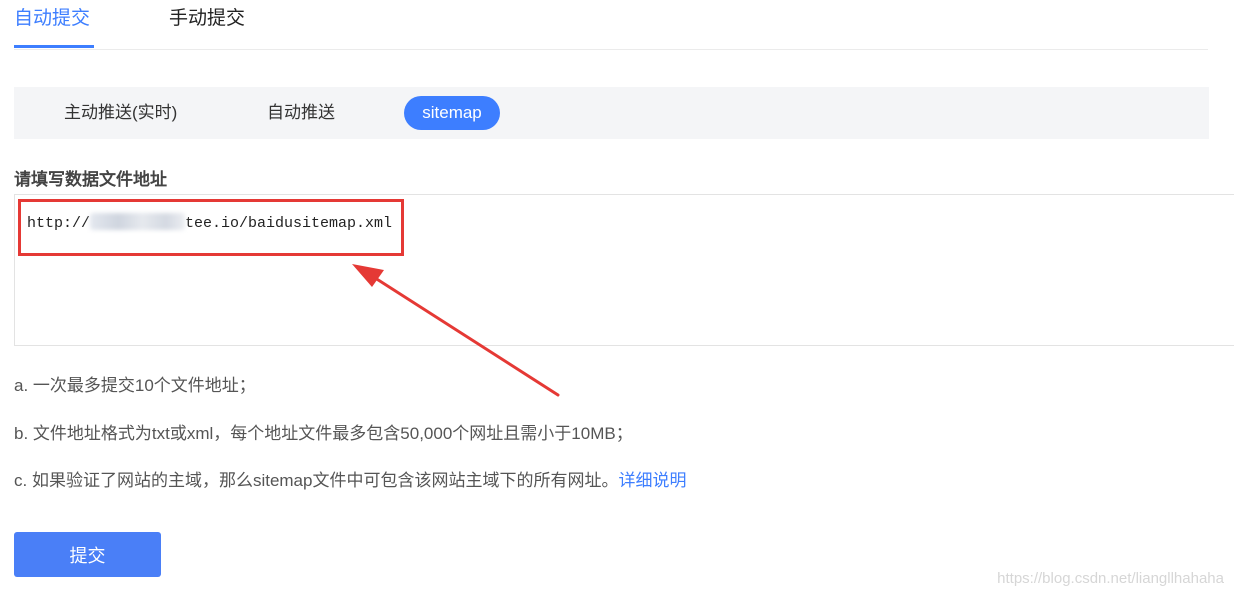 Image resolution: width=1234 pixels, height=598 pixels. I want to click on subnav-item-active-push: 主动推送(实时), so click(120, 113).